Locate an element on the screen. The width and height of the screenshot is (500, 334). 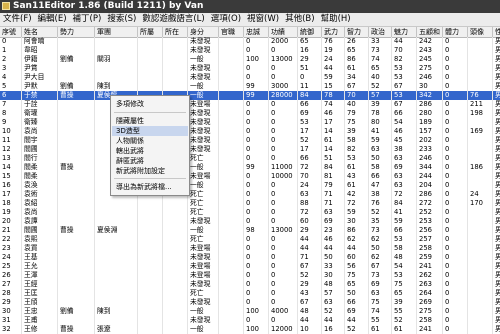
menu-help: 幫助(H) is located at coordinates (336, 19).